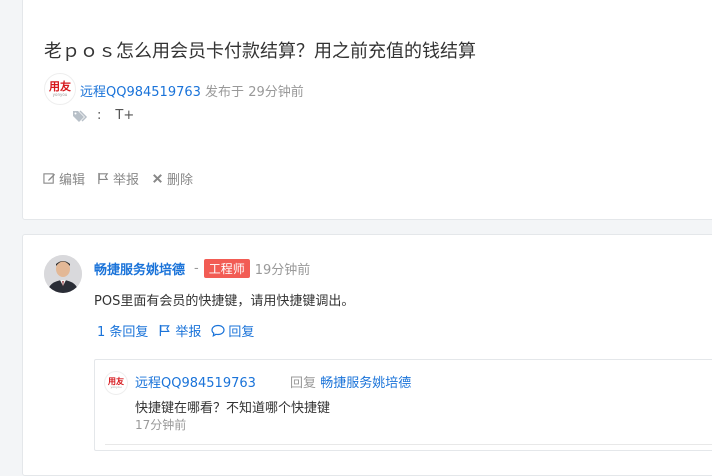  Describe the element at coordinates (139, 268) in the screenshot. I see `answerer-name-link: 畅捷服务姚培德` at that location.